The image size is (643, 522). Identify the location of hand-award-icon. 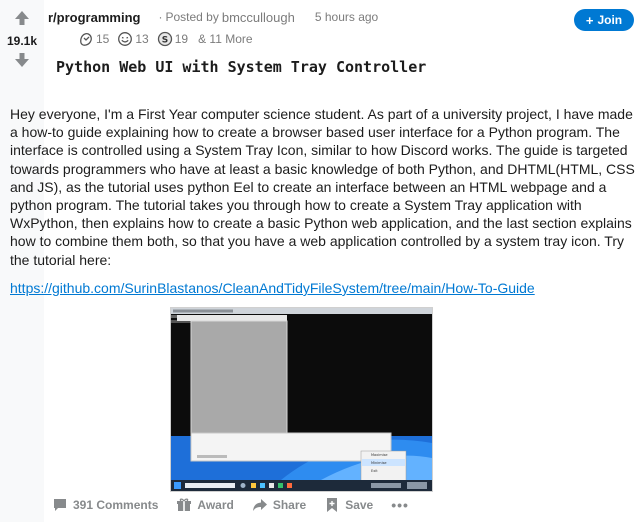
(86, 39).